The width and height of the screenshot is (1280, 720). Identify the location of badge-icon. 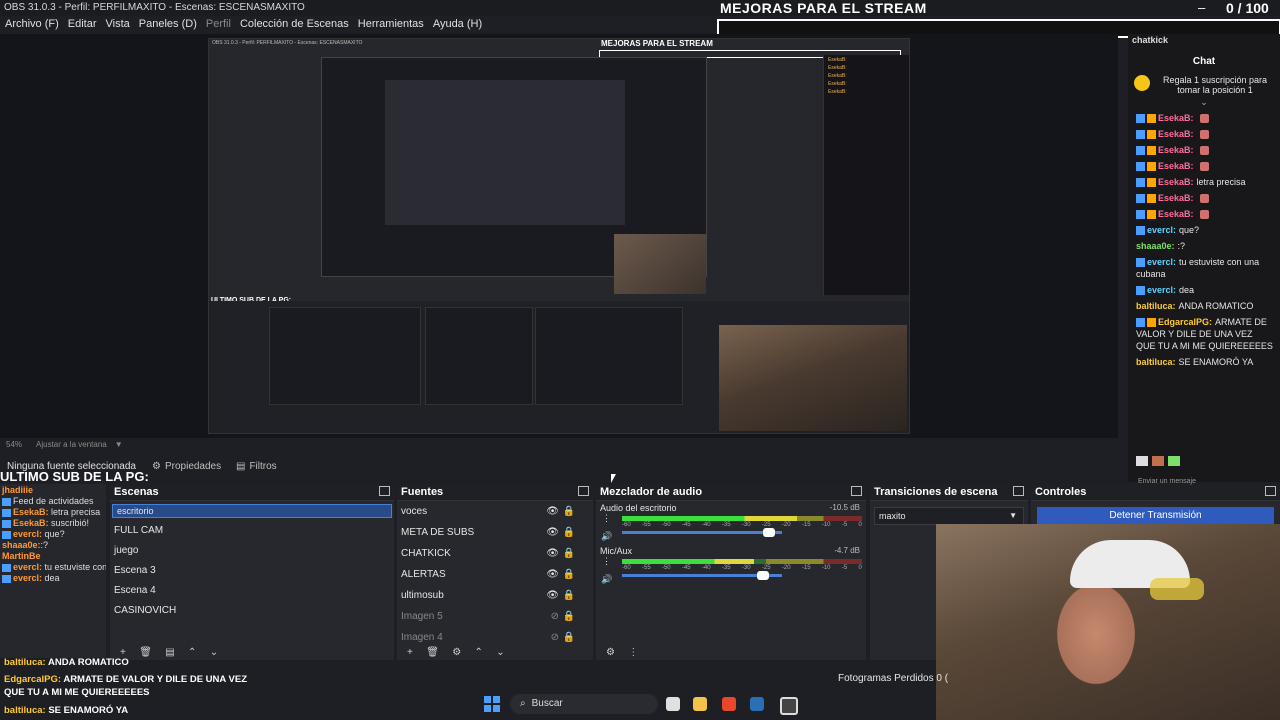
(1140, 183).